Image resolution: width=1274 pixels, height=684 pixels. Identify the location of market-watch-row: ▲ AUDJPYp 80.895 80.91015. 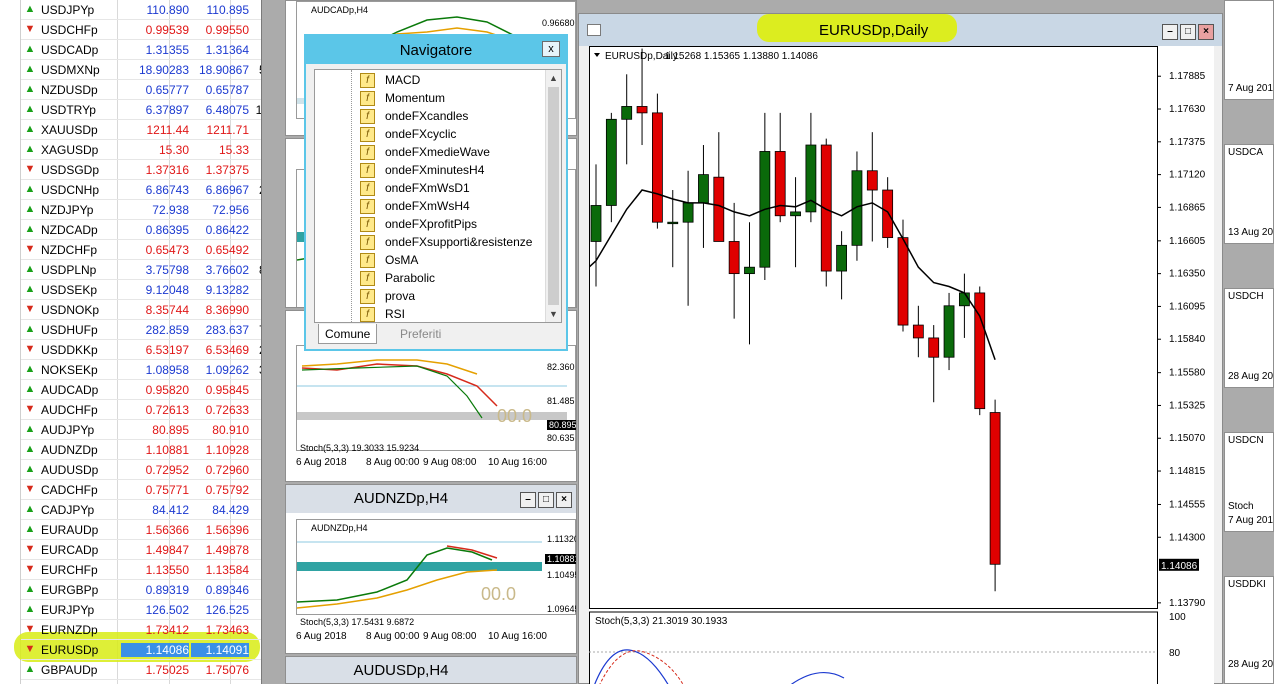
(141, 430).